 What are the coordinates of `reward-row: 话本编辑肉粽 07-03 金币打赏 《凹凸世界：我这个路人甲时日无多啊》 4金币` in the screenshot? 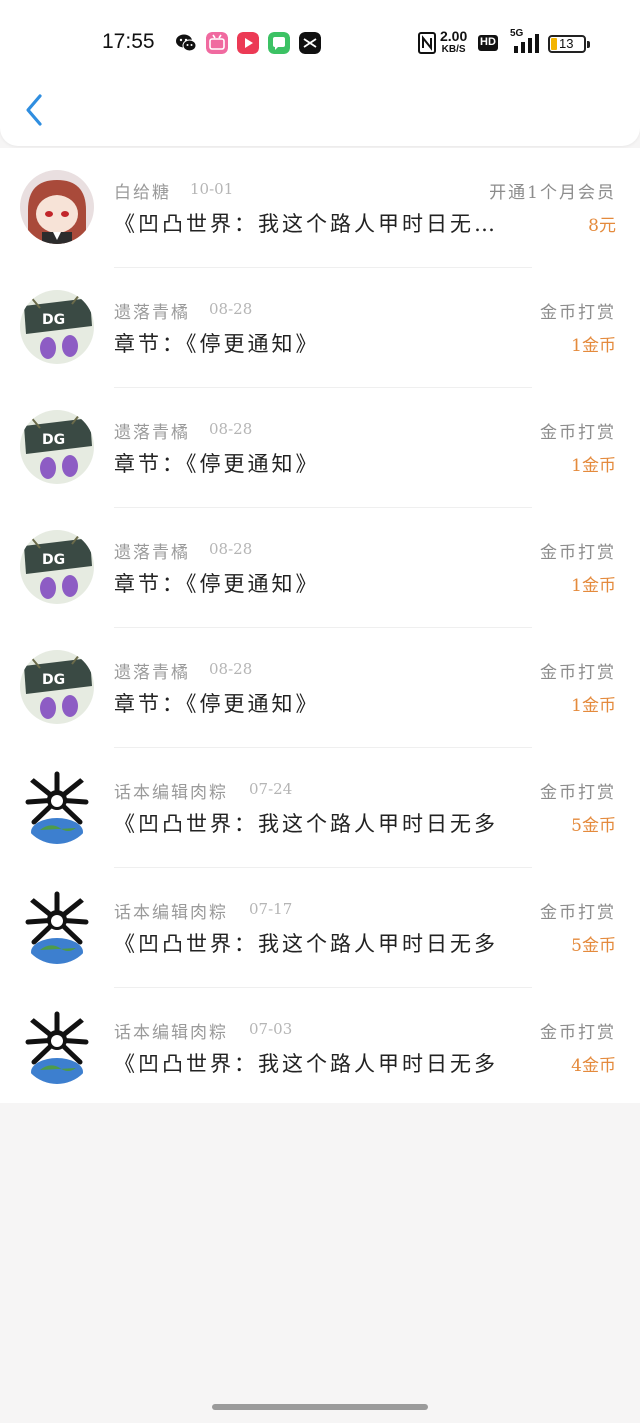 It's located at (320, 1048).